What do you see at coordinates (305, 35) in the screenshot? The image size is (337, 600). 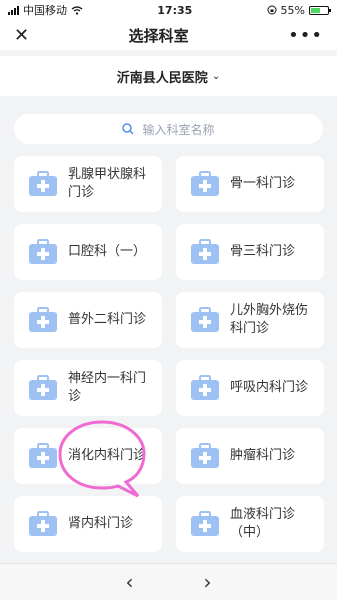 I see `more-icon: •••` at bounding box center [305, 35].